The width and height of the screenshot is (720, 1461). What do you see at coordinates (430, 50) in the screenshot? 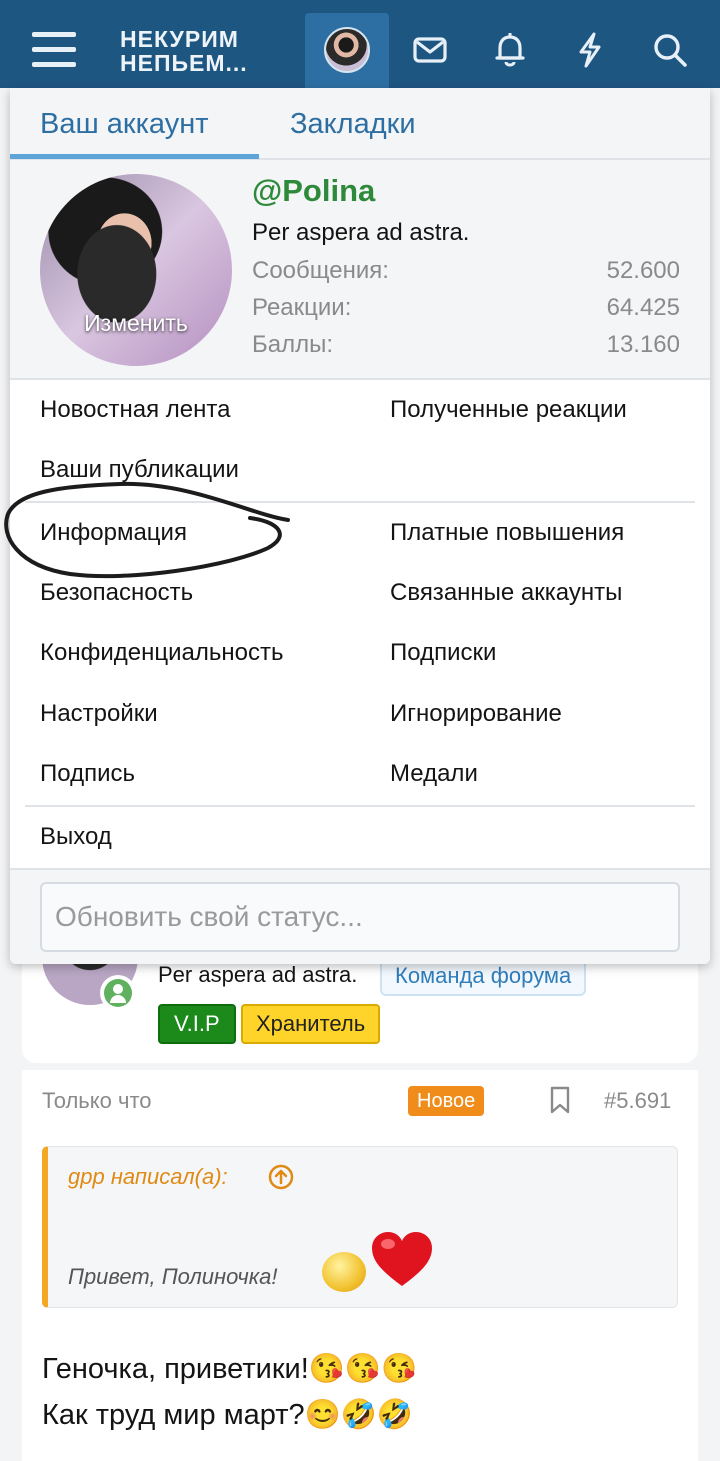
I see `envelope-icon` at bounding box center [430, 50].